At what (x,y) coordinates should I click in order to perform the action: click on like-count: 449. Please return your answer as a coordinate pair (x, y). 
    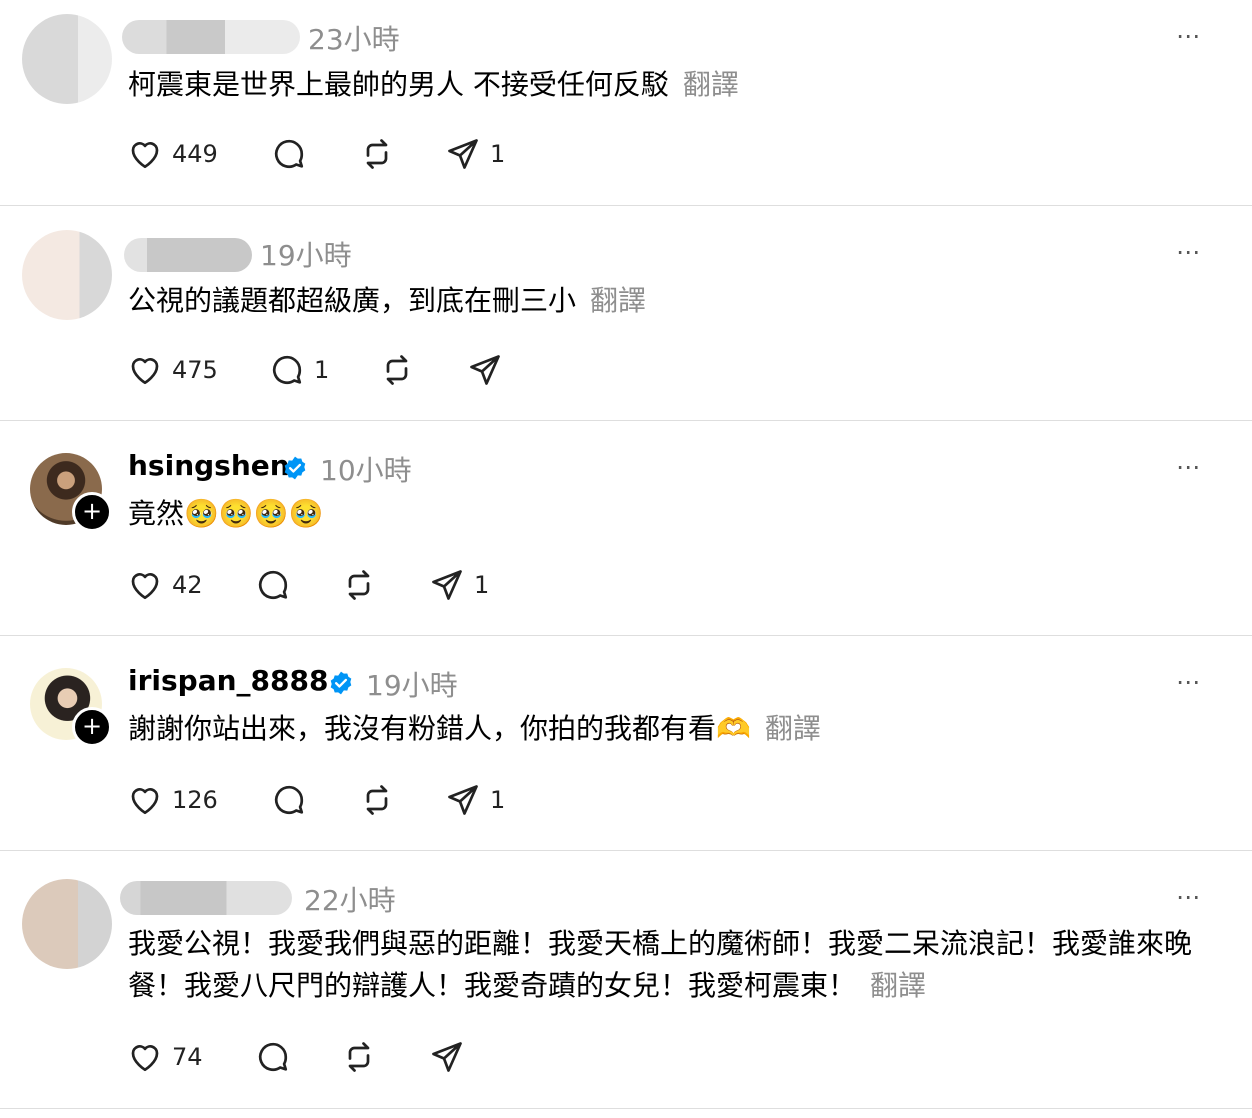
    Looking at the image, I should click on (195, 154).